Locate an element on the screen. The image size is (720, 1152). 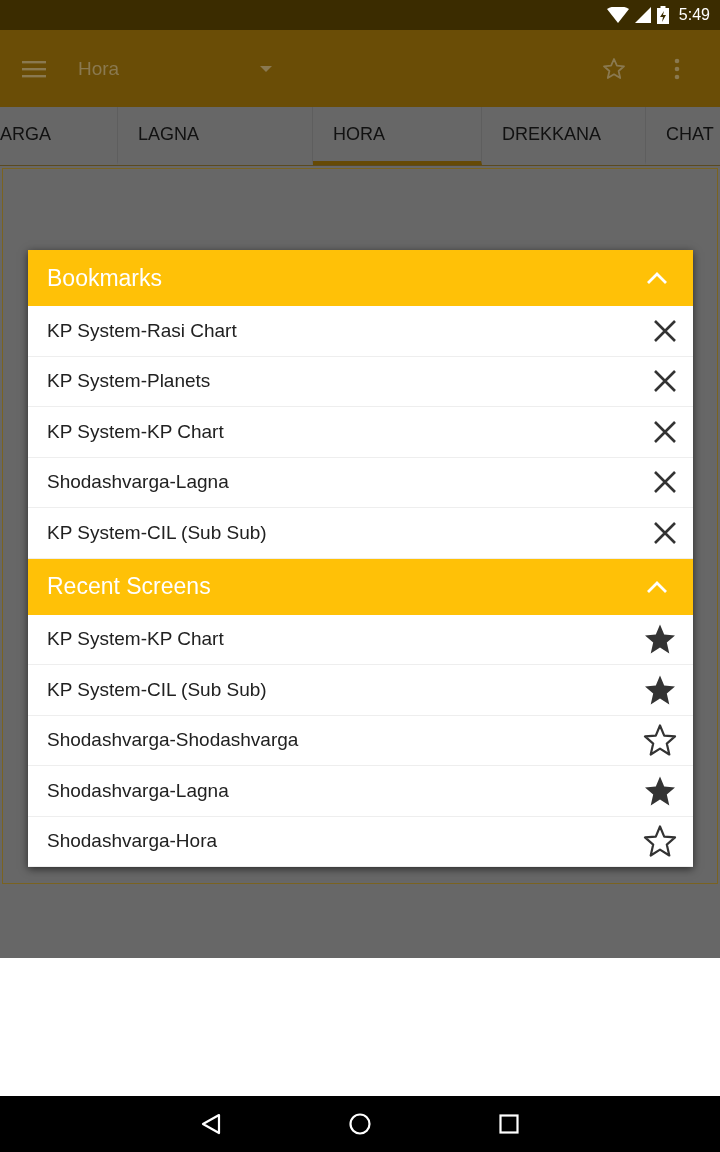
wifi-icon is located at coordinates (617, 15).